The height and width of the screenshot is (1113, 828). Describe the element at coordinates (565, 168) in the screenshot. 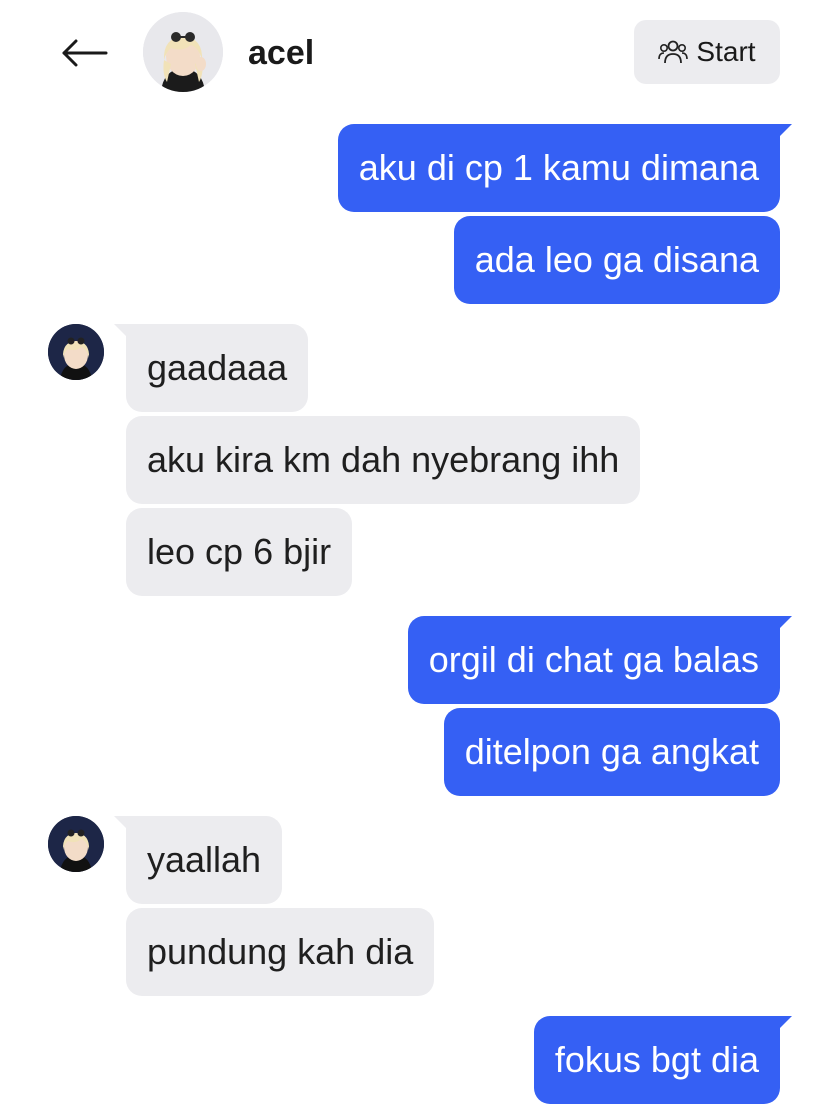

I see `message-outgoing: aku di cp 1 kamu dimana` at that location.